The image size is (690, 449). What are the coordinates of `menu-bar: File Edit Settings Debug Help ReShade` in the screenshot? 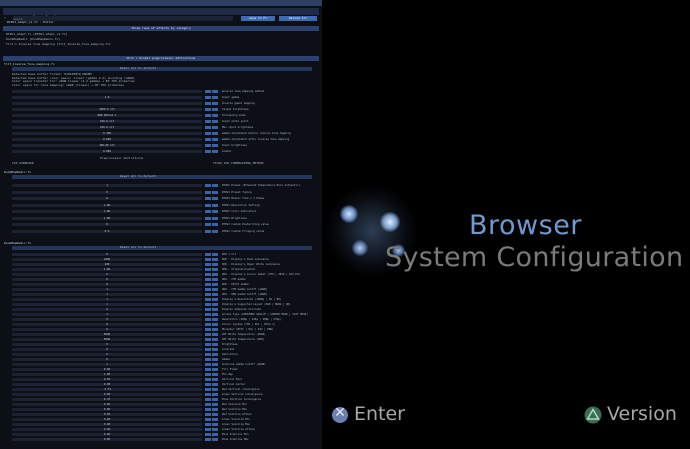 It's located at (161, 8).